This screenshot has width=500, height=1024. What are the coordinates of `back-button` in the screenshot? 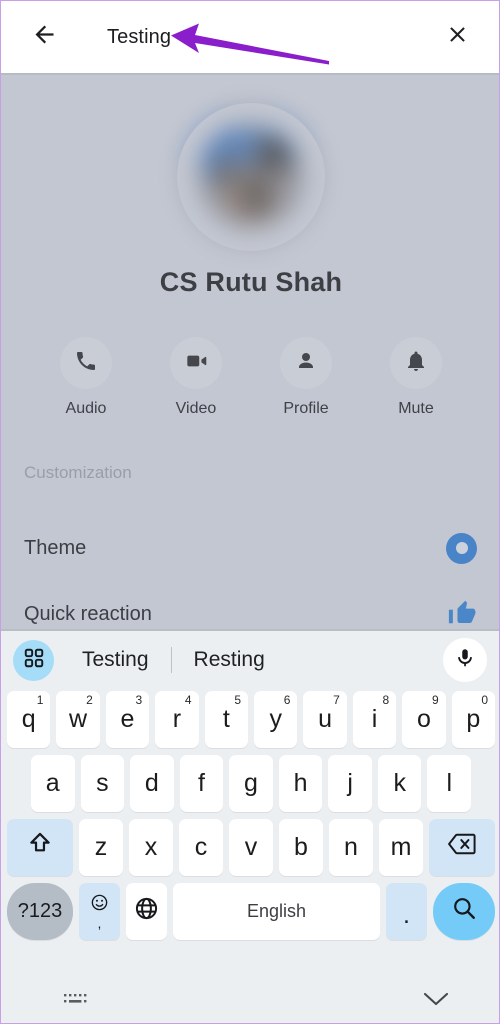 It's located at (44, 37).